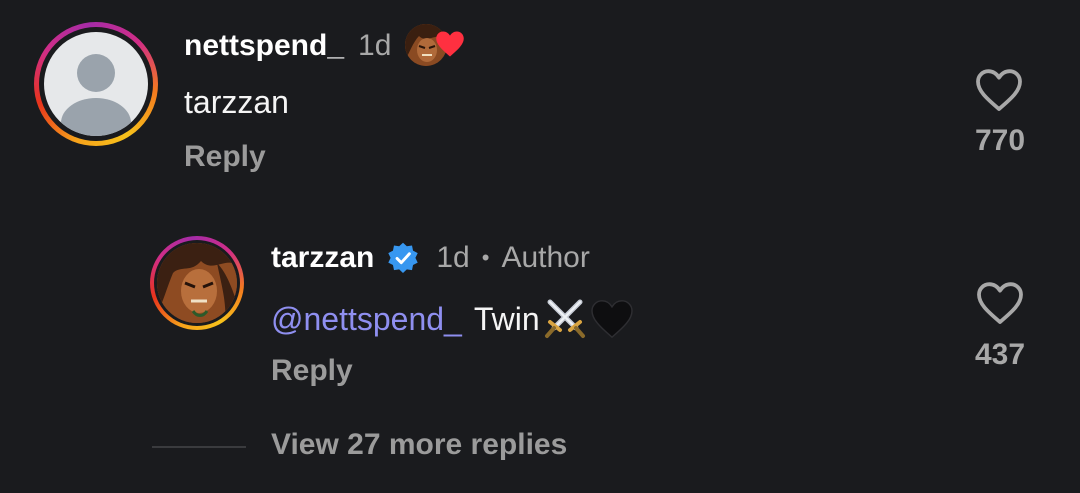 This screenshot has height=493, width=1080. I want to click on creator-liked-heart-icon, so click(450, 44).